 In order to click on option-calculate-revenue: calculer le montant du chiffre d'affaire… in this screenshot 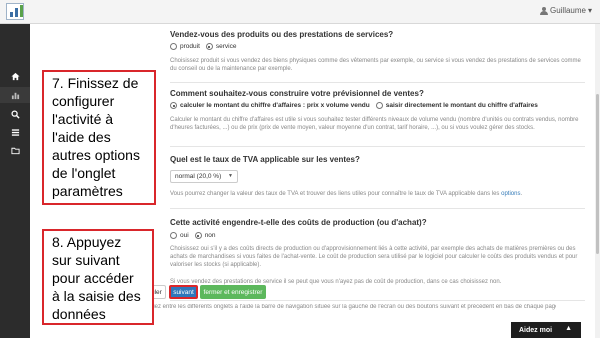, I will do `click(270, 105)`.